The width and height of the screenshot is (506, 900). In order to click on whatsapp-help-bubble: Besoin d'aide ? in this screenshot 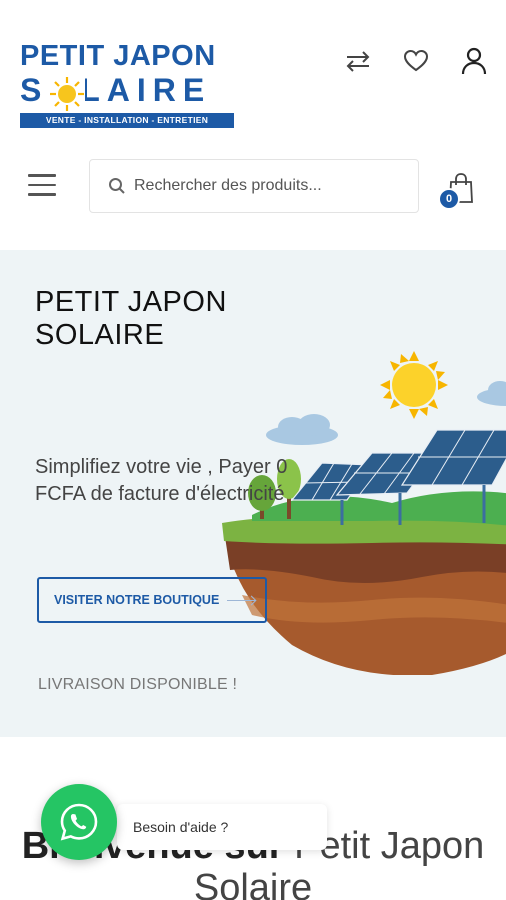, I will do `click(222, 827)`.